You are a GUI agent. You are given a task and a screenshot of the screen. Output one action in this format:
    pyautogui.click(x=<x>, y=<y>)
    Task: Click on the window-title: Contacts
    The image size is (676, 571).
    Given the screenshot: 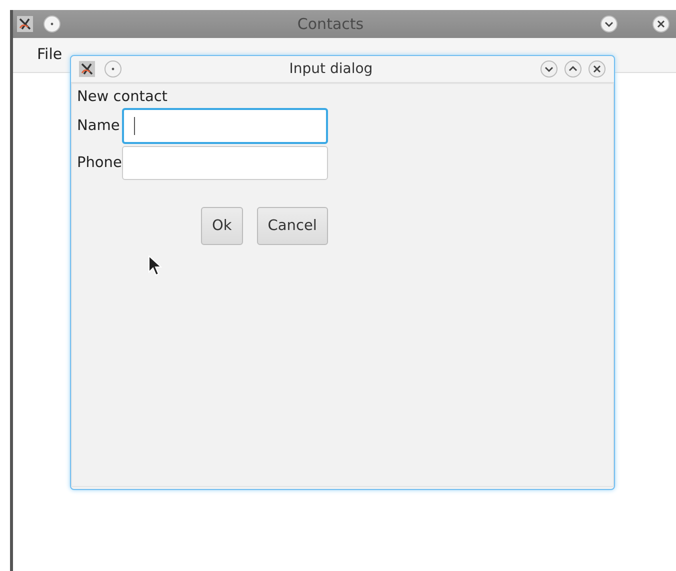 What is the action you would take?
    pyautogui.click(x=330, y=24)
    